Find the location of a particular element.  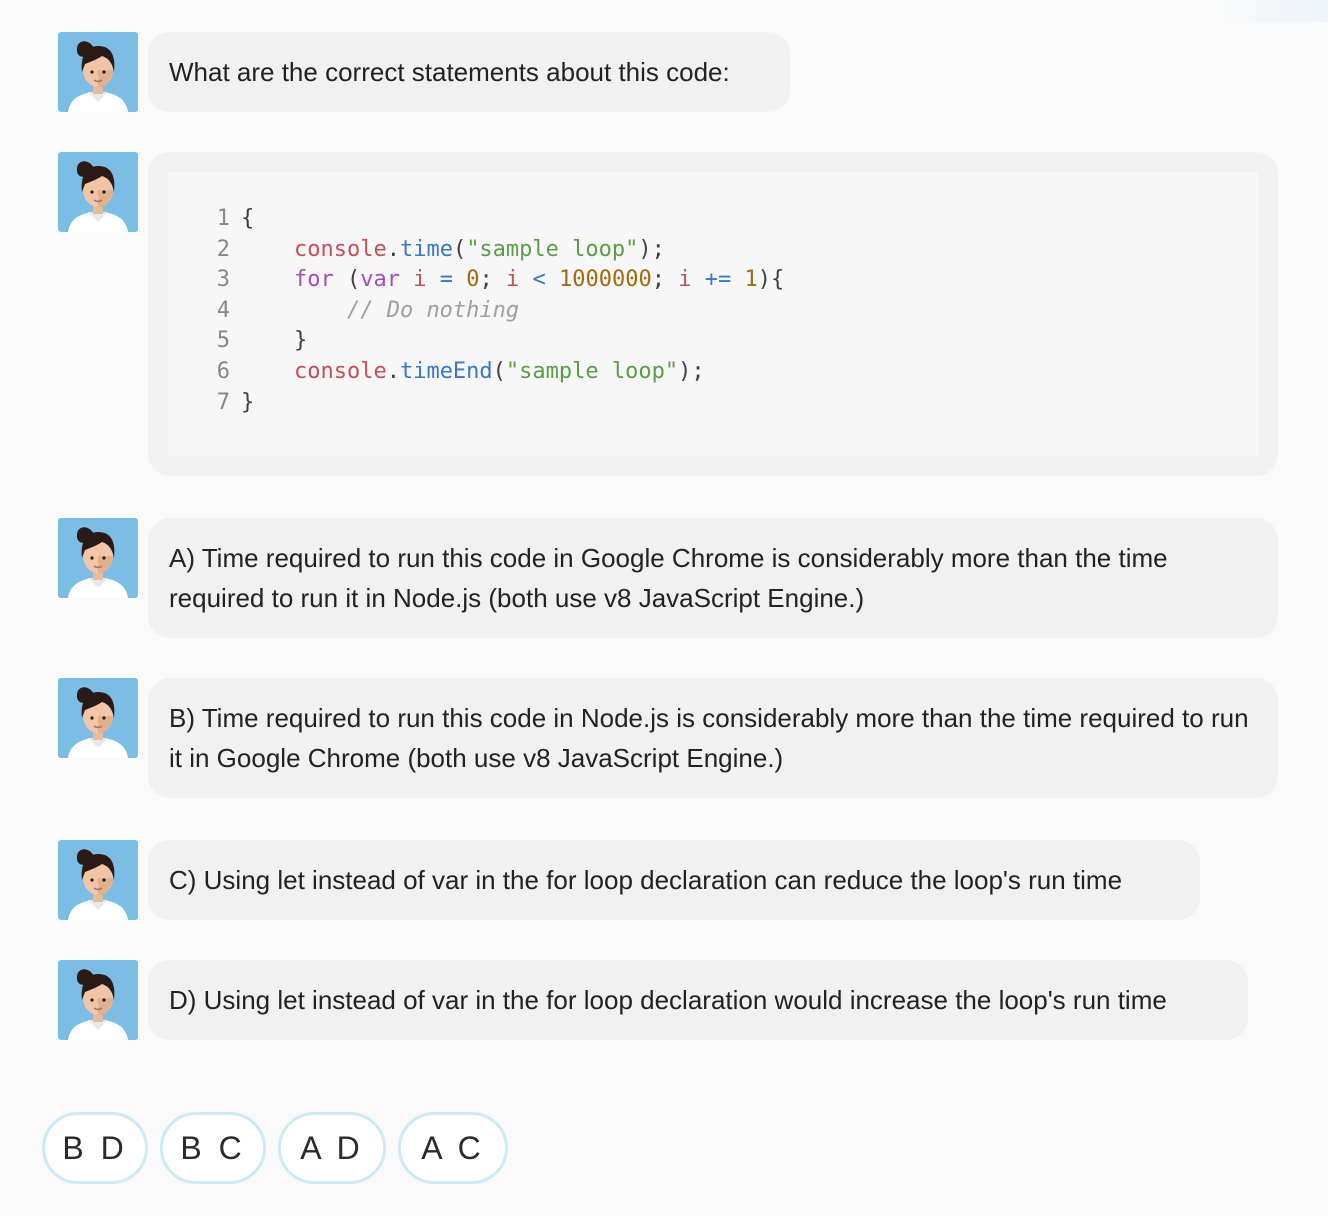

line-number: 5 is located at coordinates (223, 341).